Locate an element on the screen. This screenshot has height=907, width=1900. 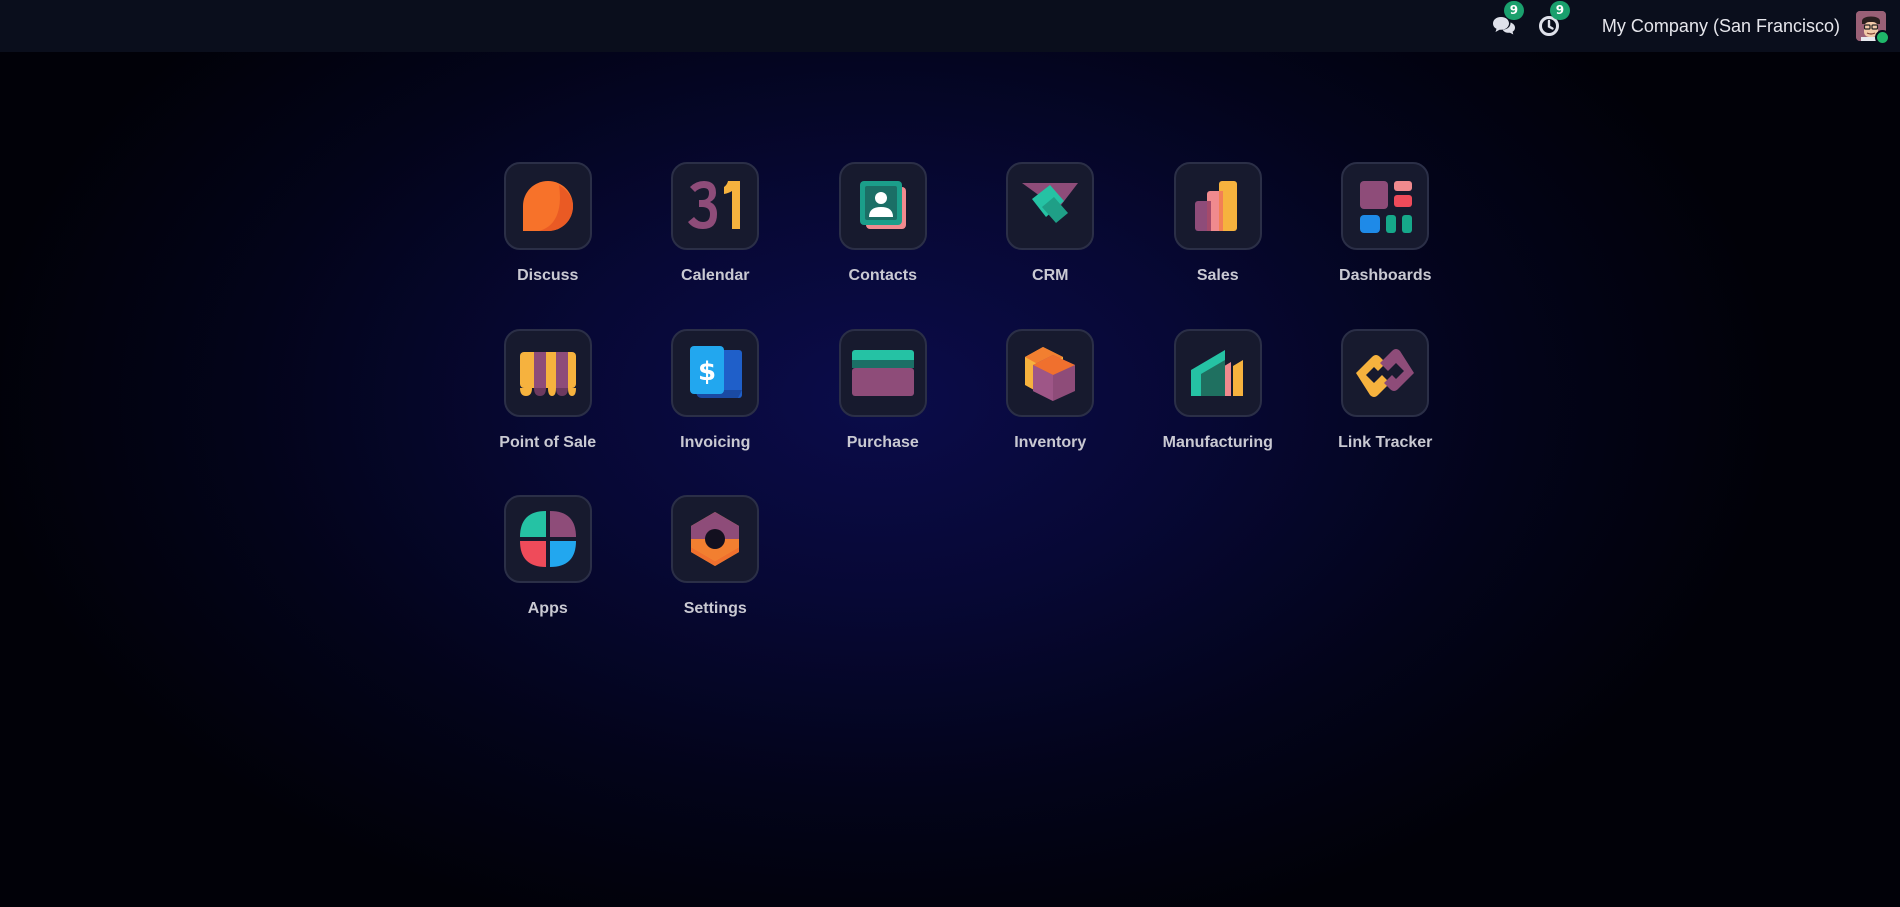
app-inventory: Inventory is located at coordinates (1051, 412).